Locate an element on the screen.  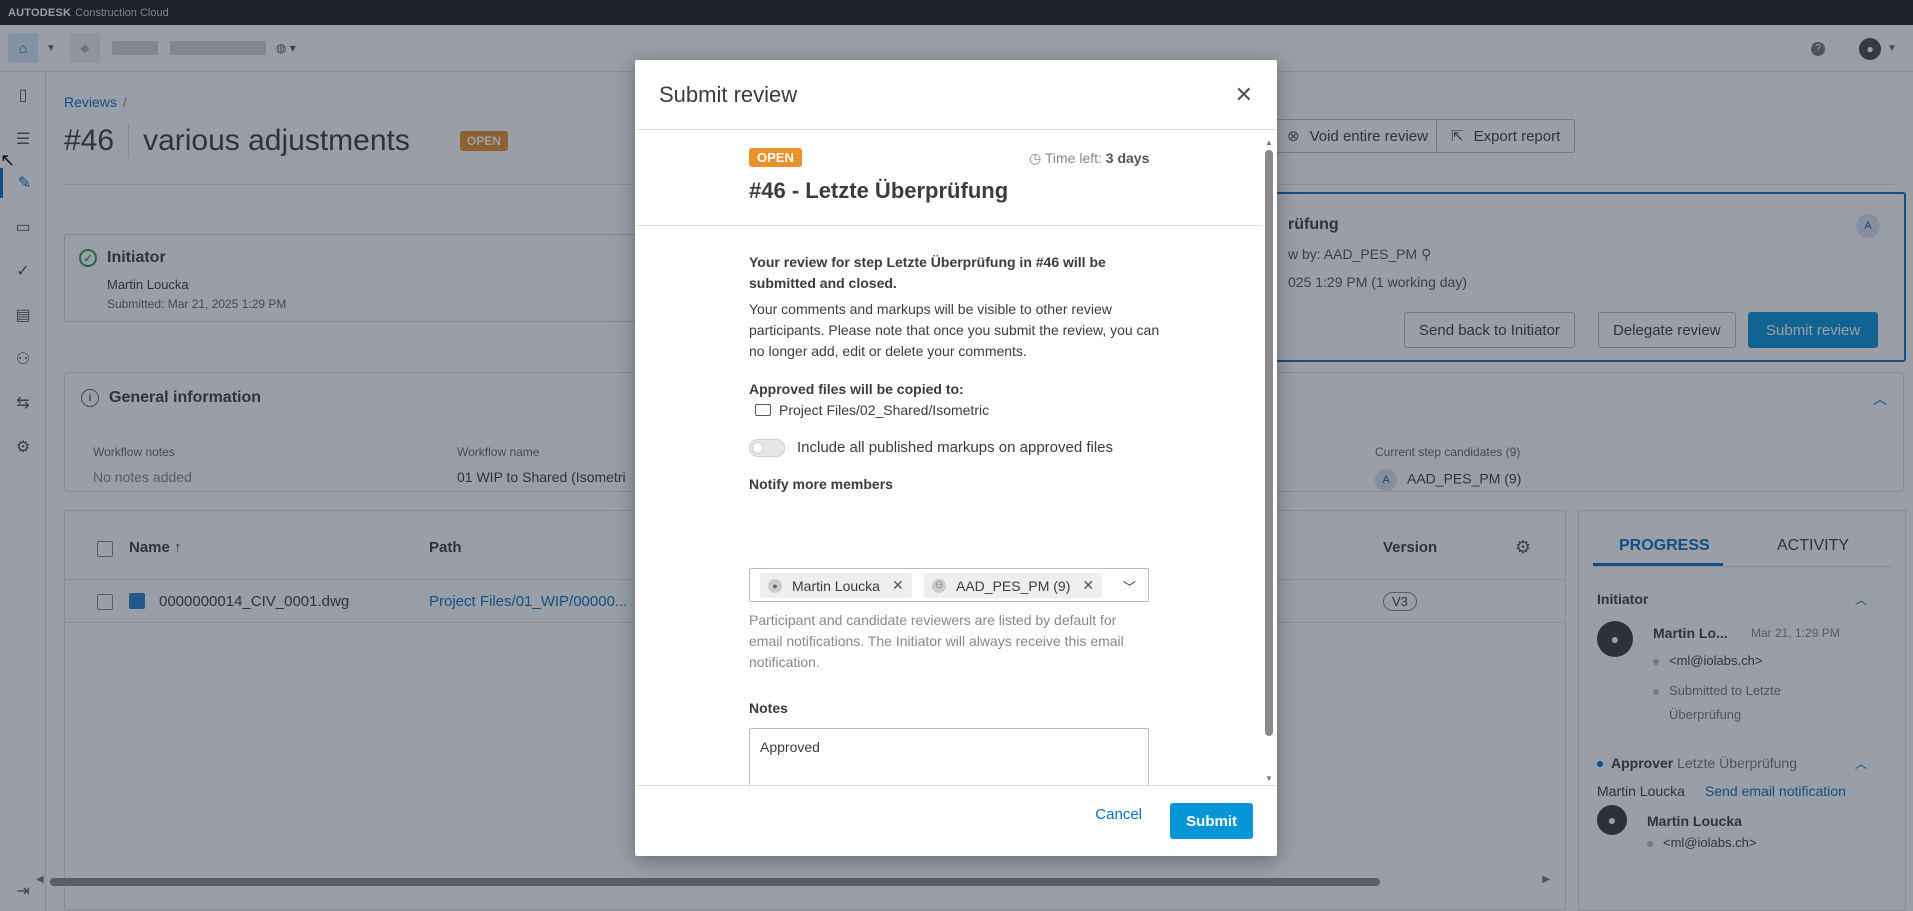
member-chip-label: AAD_PES_PM (9) is located at coordinates (1013, 585).